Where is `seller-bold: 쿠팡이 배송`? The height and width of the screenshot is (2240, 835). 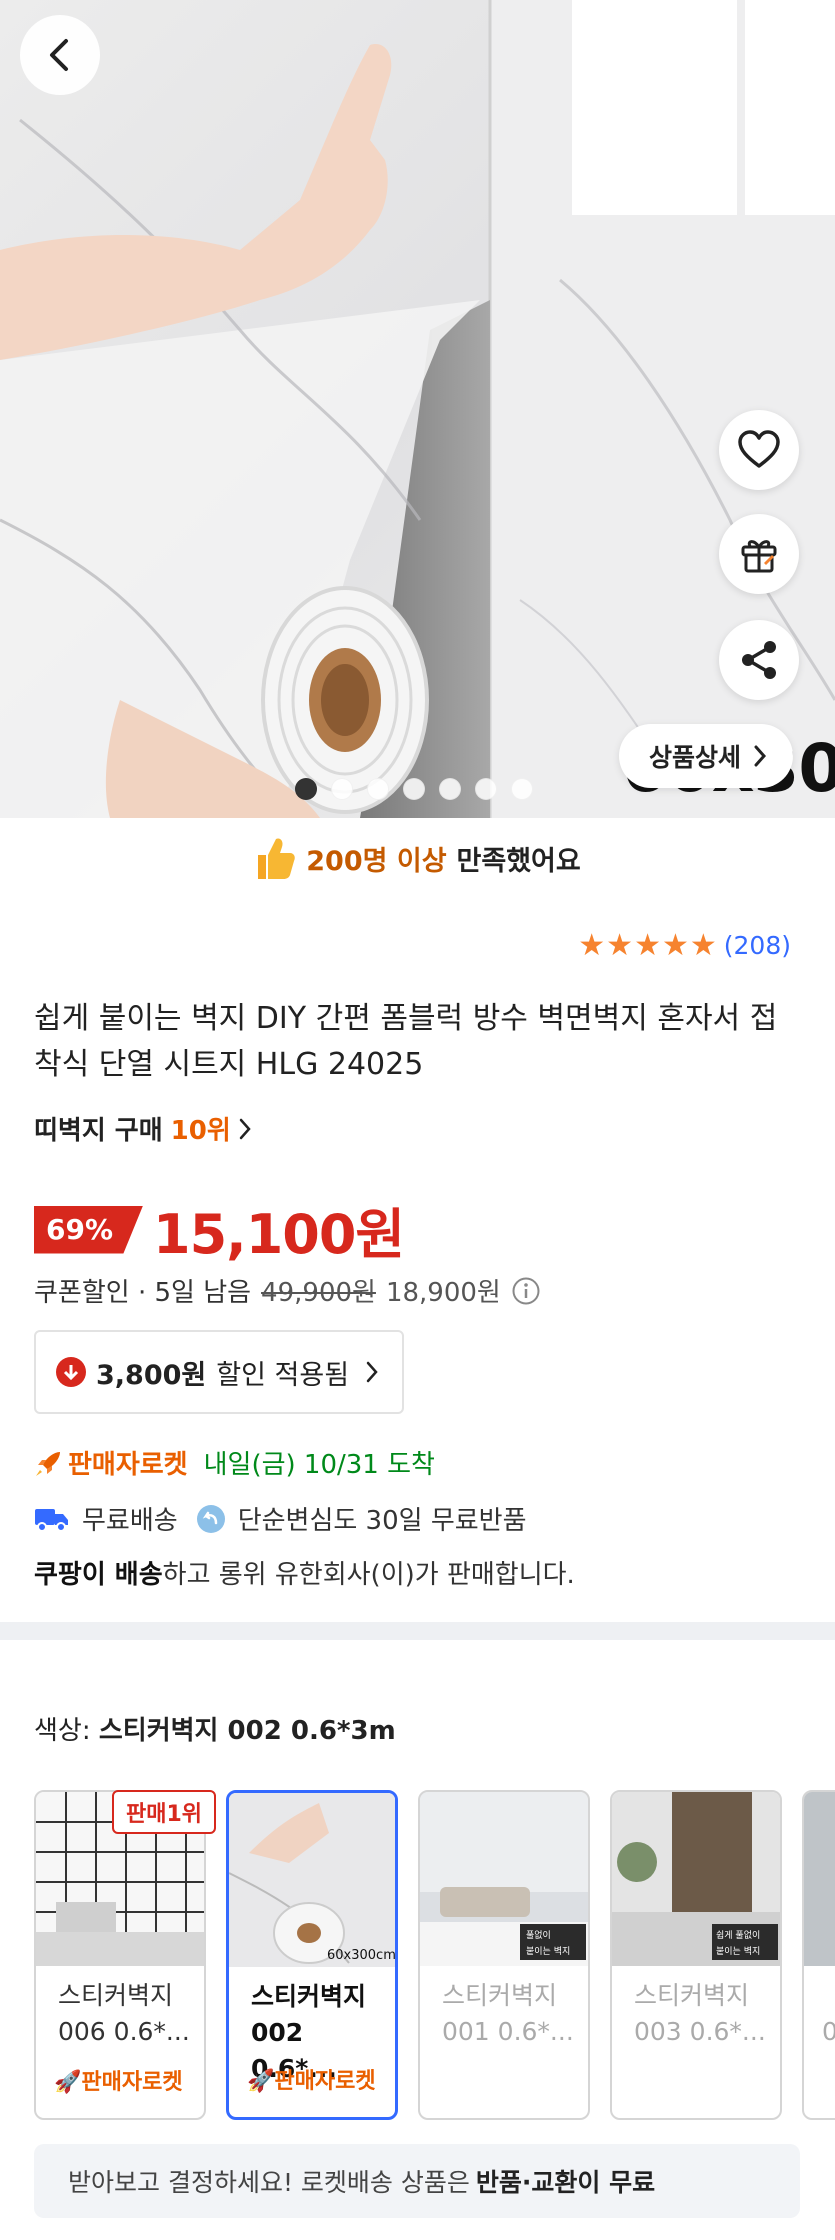
seller-bold: 쿠팡이 배송 is located at coordinates (98, 1575).